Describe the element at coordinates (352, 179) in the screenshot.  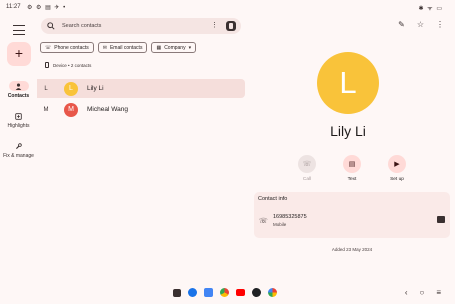
I see `action-label: Text` at that location.